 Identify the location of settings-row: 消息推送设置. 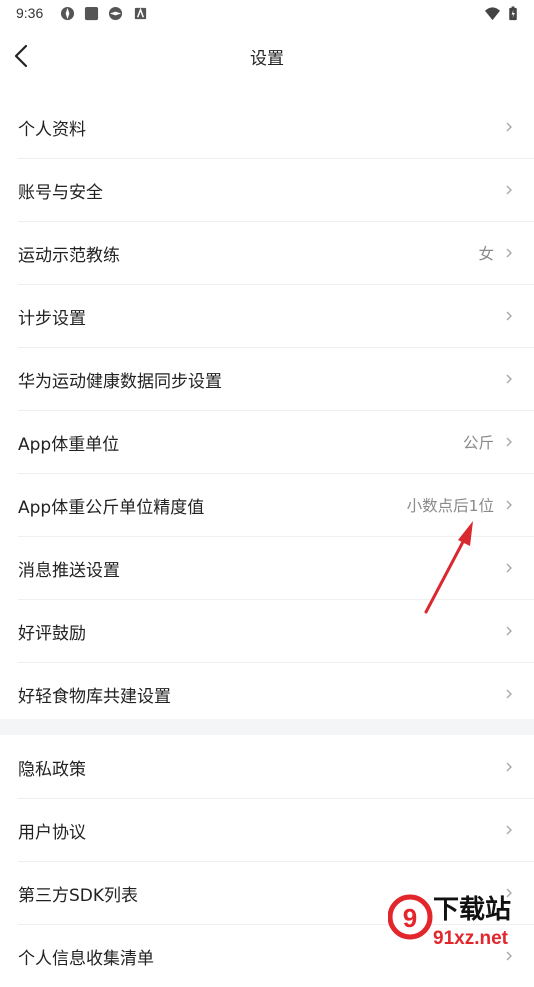
(276, 568).